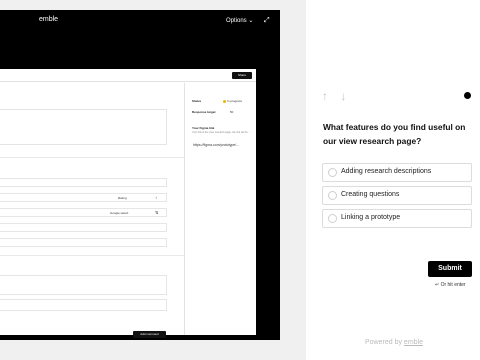 The height and width of the screenshot is (360, 480). I want to click on description-box, so click(83, 127).